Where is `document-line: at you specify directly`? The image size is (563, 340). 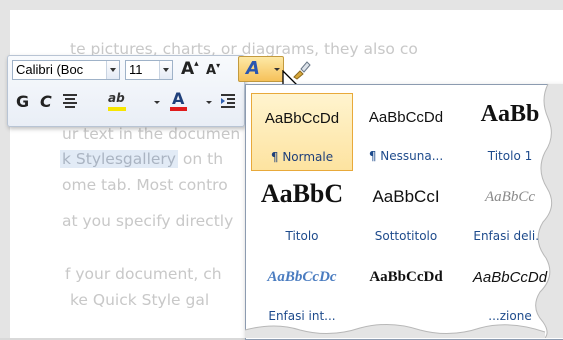
document-line: at you specify directly is located at coordinates (148, 221).